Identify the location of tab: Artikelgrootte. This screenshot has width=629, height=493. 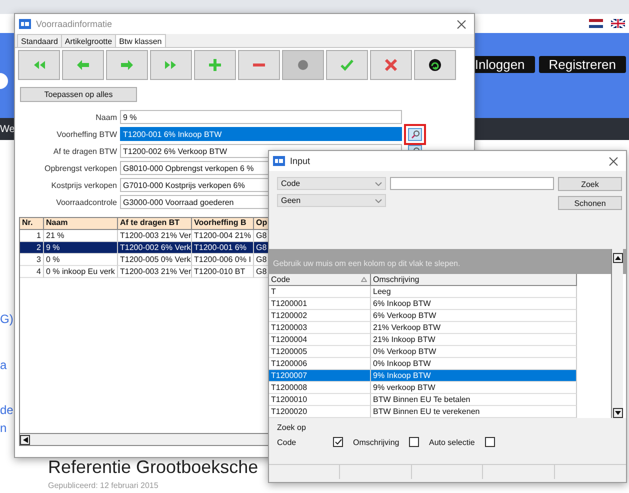
(88, 40).